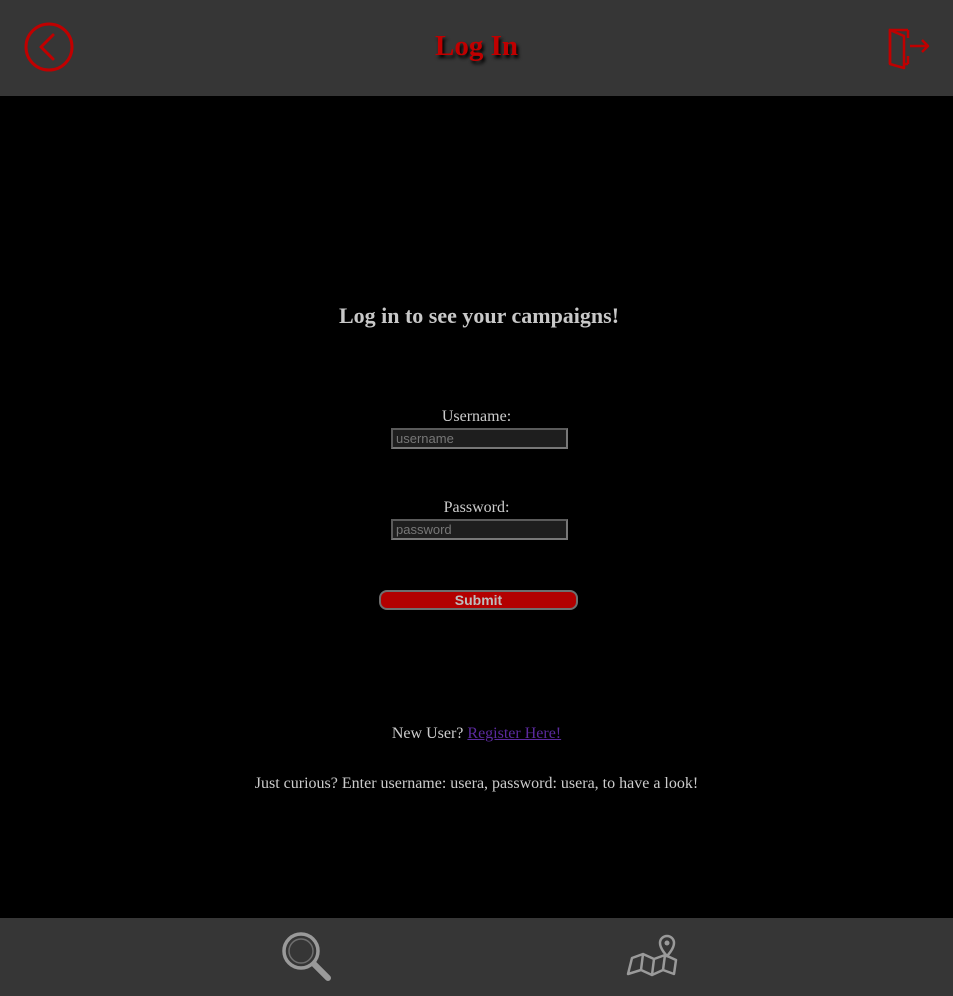 This screenshot has height=996, width=953. What do you see at coordinates (476, 416) in the screenshot?
I see `username-label: Username:` at bounding box center [476, 416].